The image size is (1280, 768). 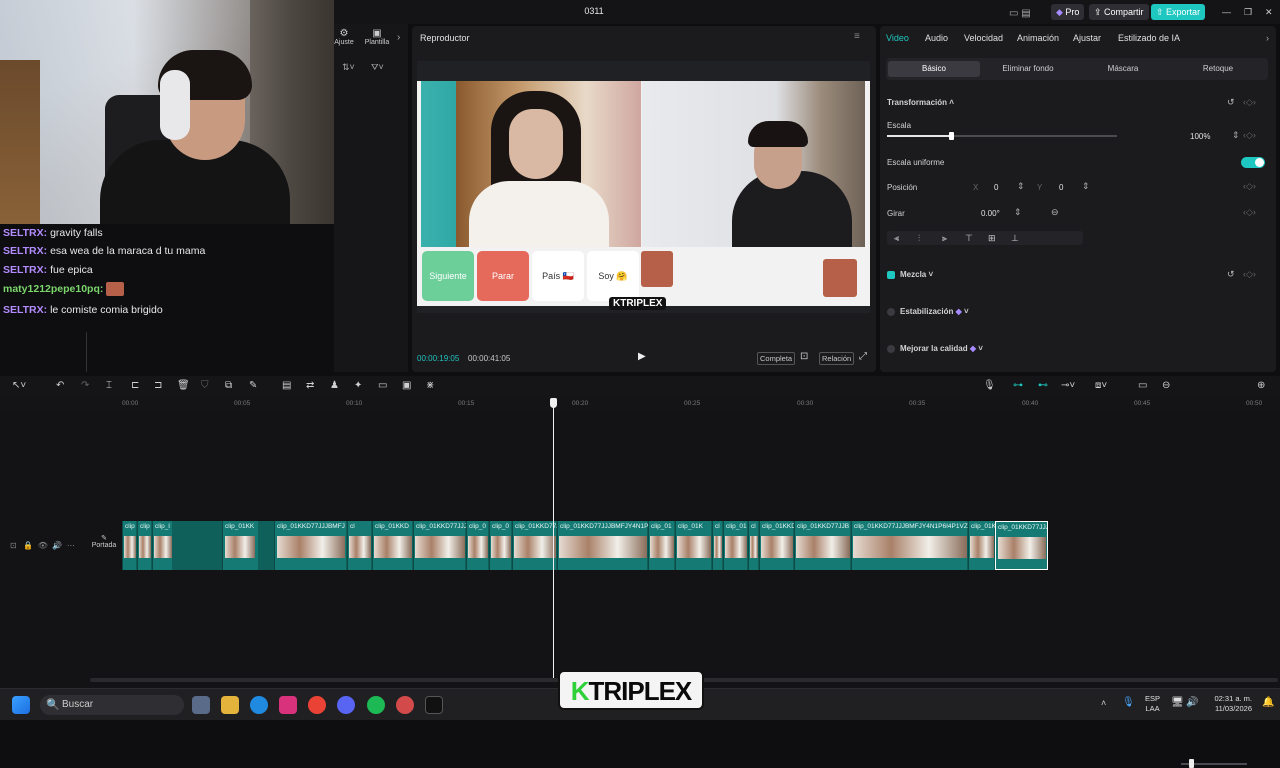 What do you see at coordinates (1024, 14) in the screenshot?
I see `layout-icon: ▭ ▤` at bounding box center [1024, 14].